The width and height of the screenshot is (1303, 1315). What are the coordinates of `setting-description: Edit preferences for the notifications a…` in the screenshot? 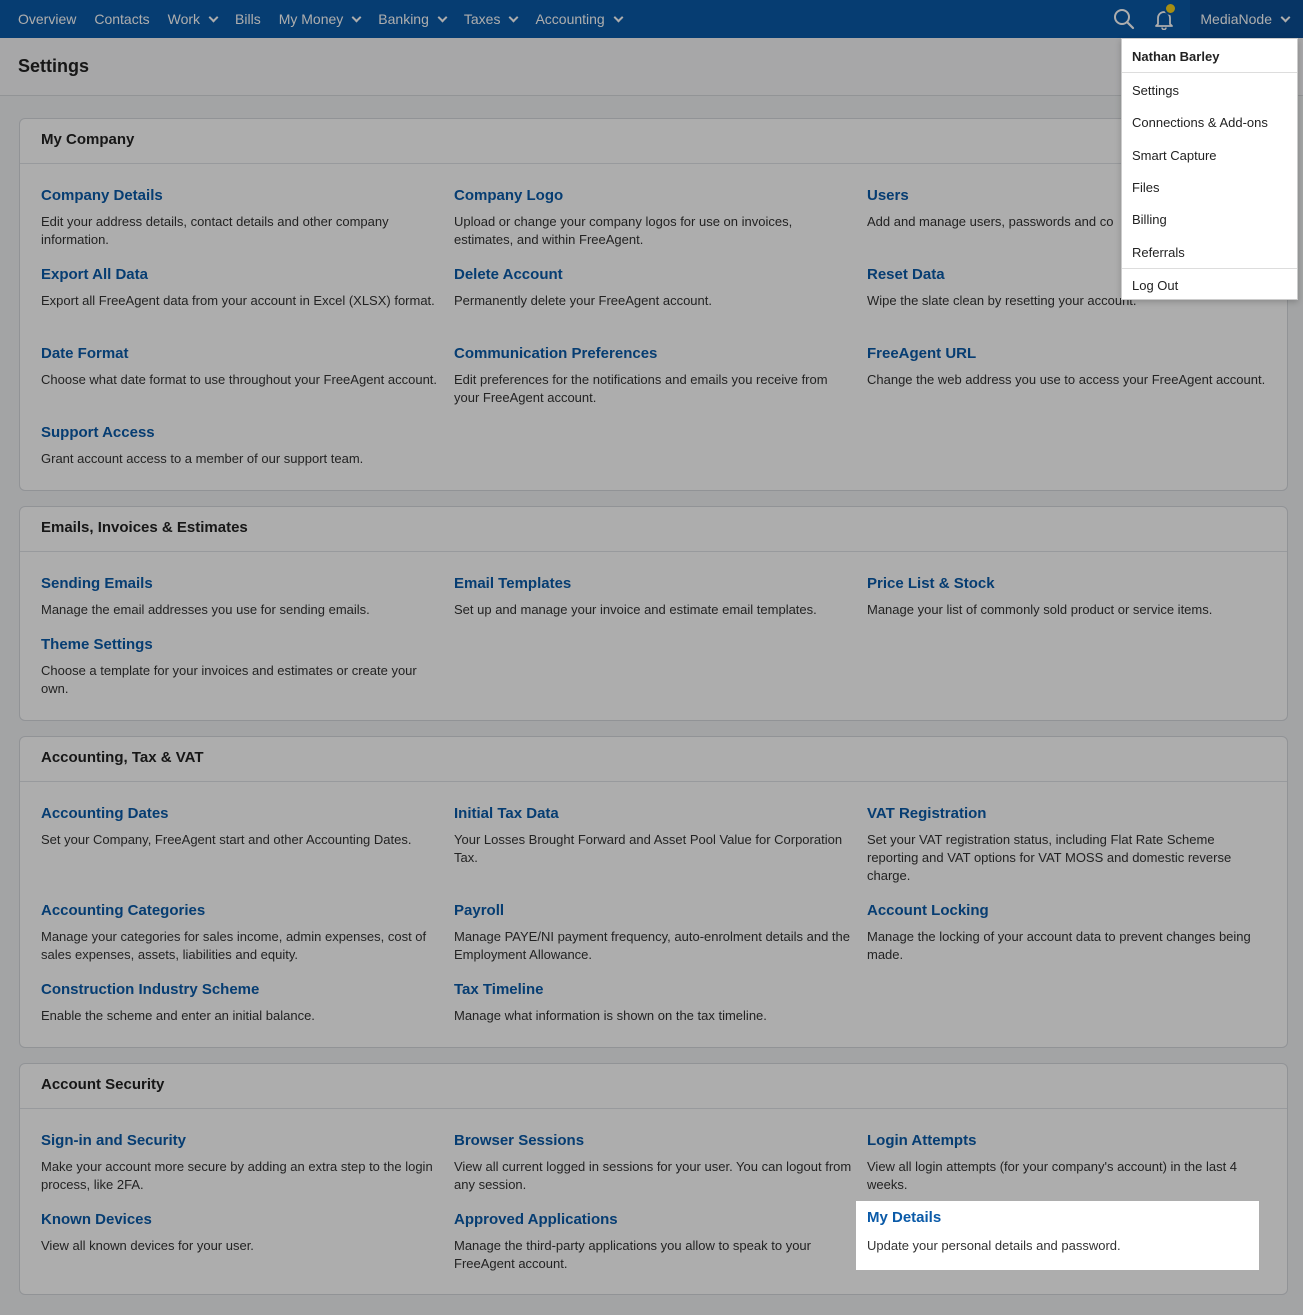 It's located at (641, 388).